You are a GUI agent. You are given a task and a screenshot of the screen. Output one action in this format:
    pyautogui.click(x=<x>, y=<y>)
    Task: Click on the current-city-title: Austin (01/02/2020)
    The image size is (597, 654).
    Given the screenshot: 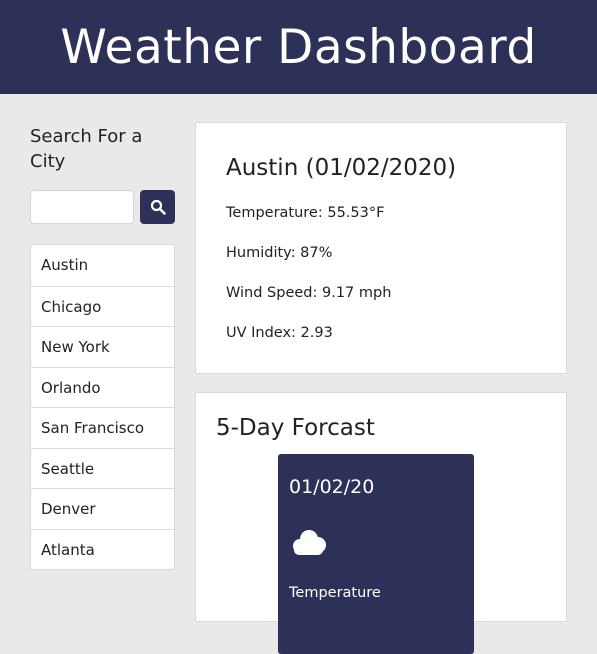 What is the action you would take?
    pyautogui.click(x=341, y=168)
    